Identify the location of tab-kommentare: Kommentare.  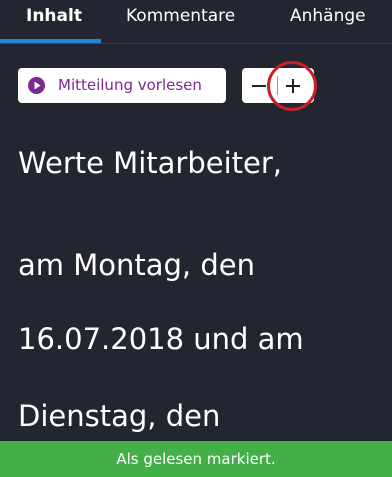
(180, 16).